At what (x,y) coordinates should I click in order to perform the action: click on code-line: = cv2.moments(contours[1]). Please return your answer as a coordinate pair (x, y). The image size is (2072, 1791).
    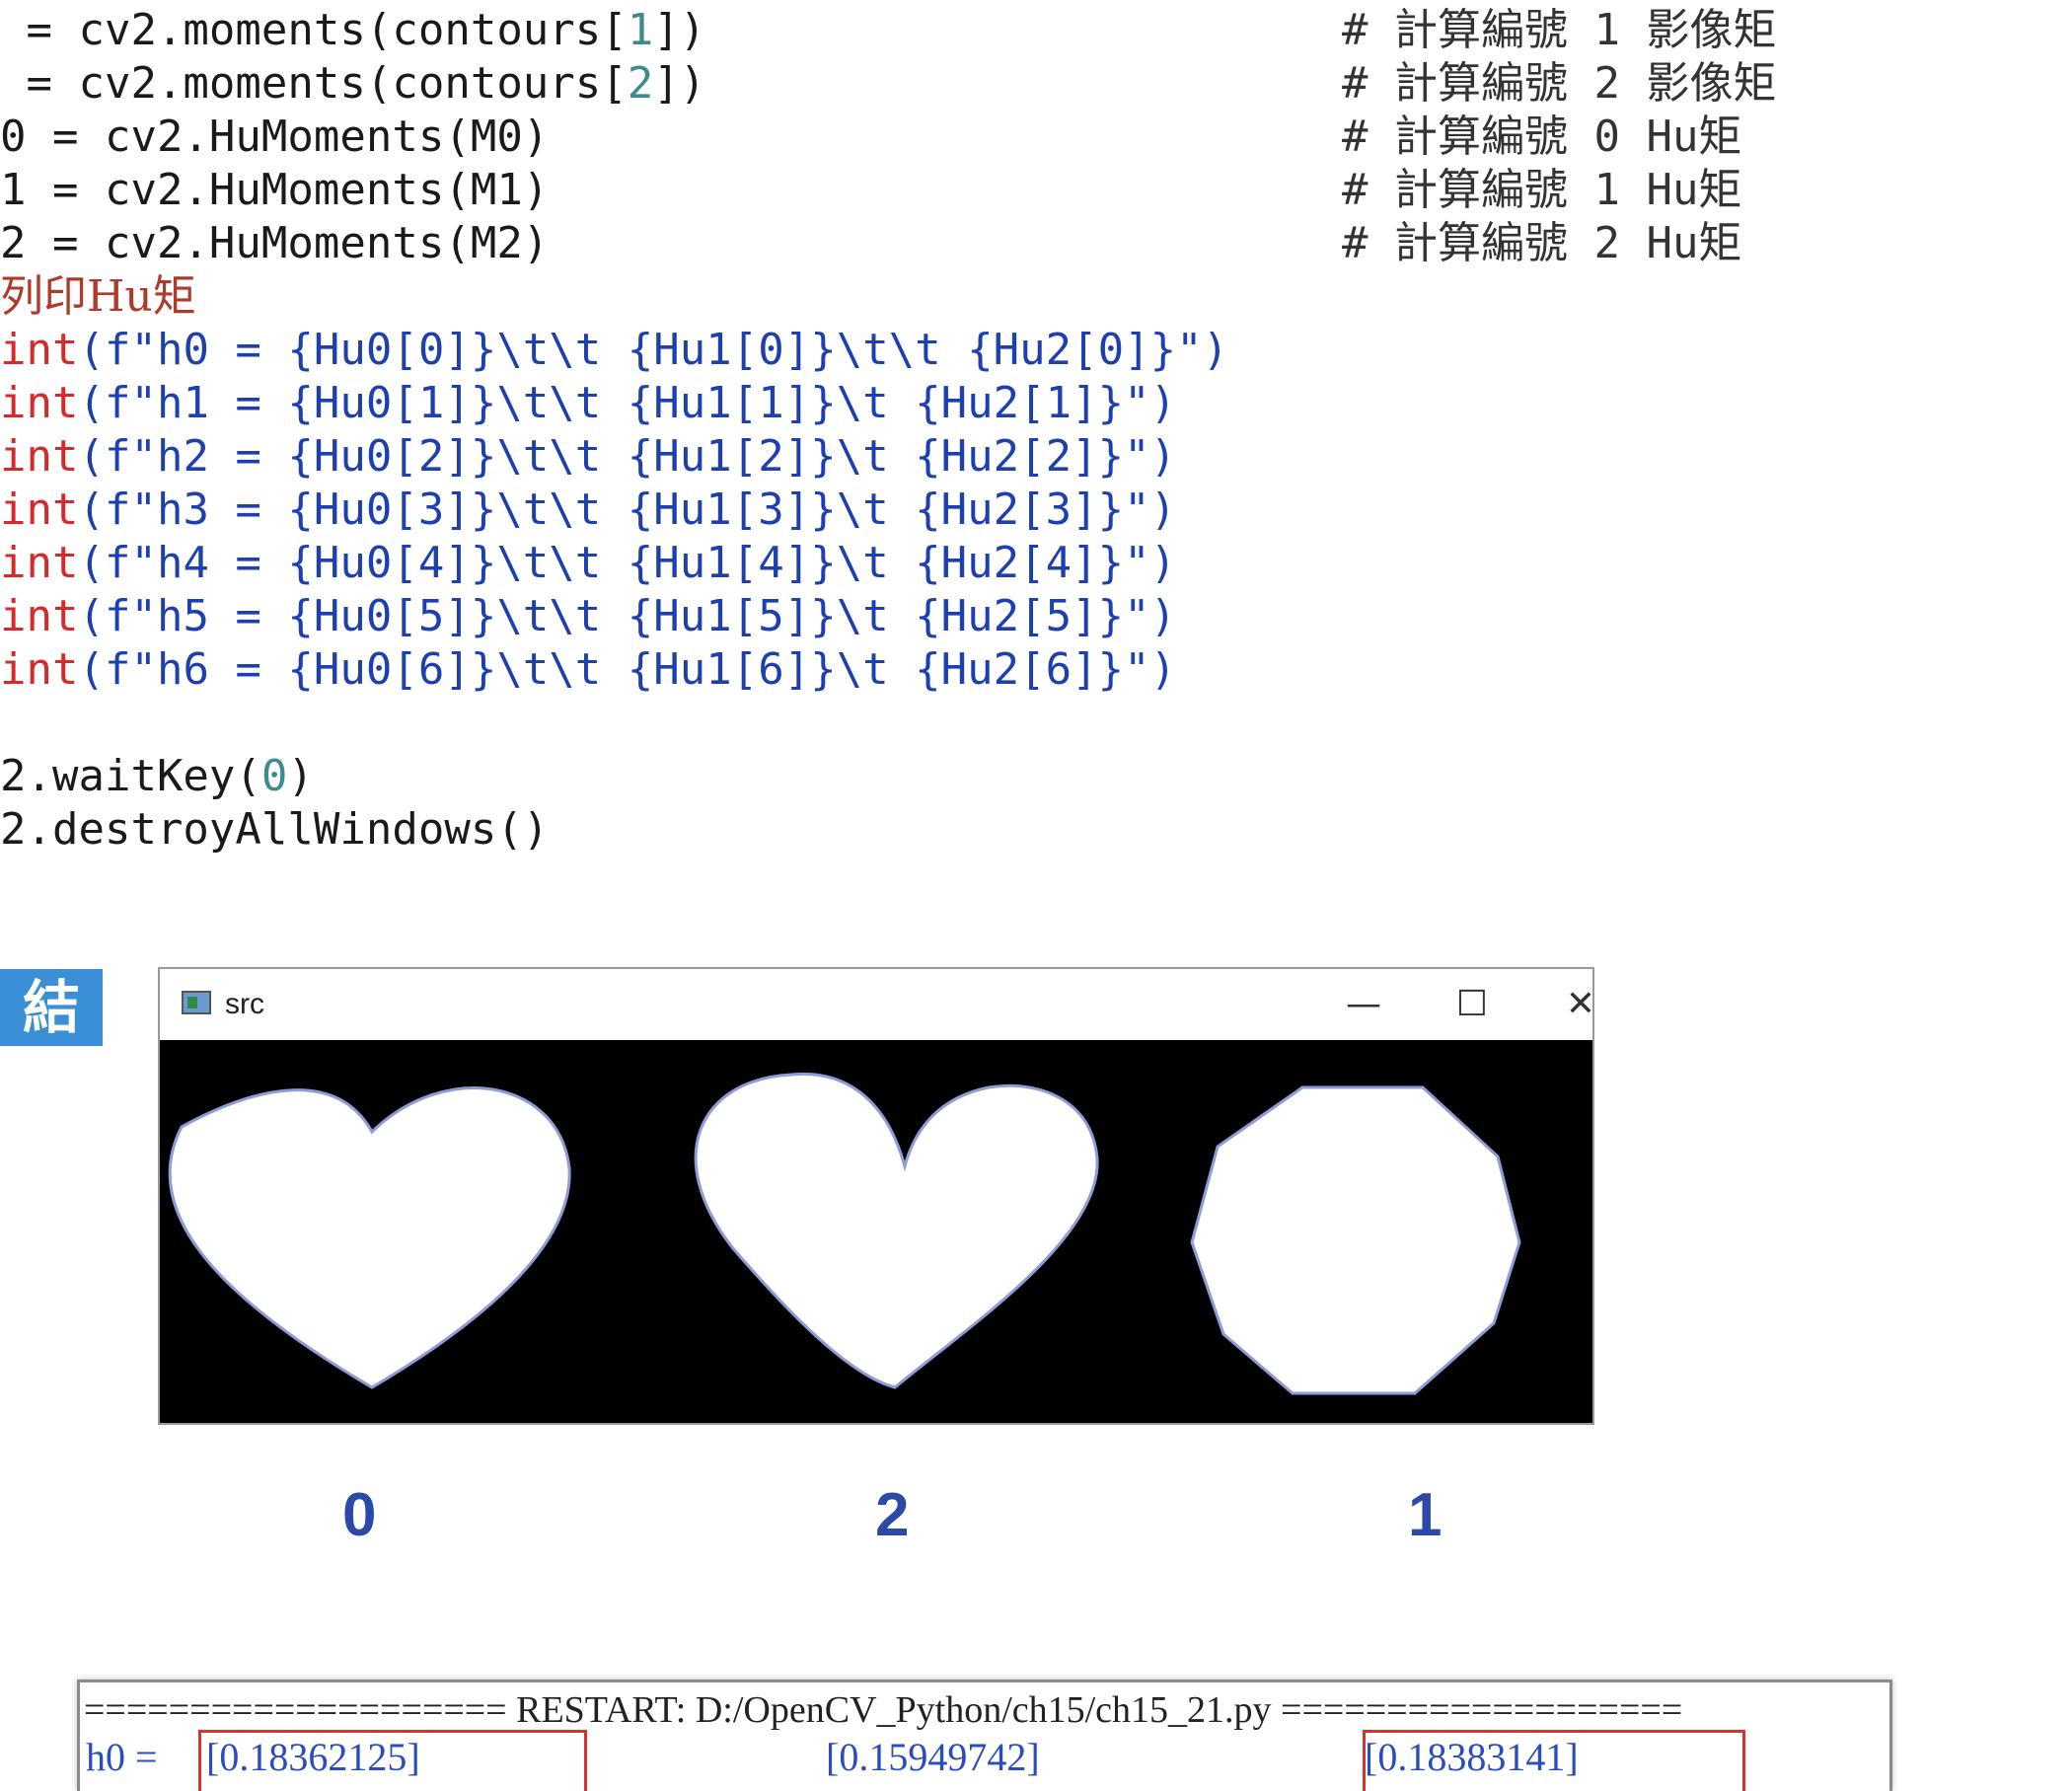
    Looking at the image, I should click on (353, 30).